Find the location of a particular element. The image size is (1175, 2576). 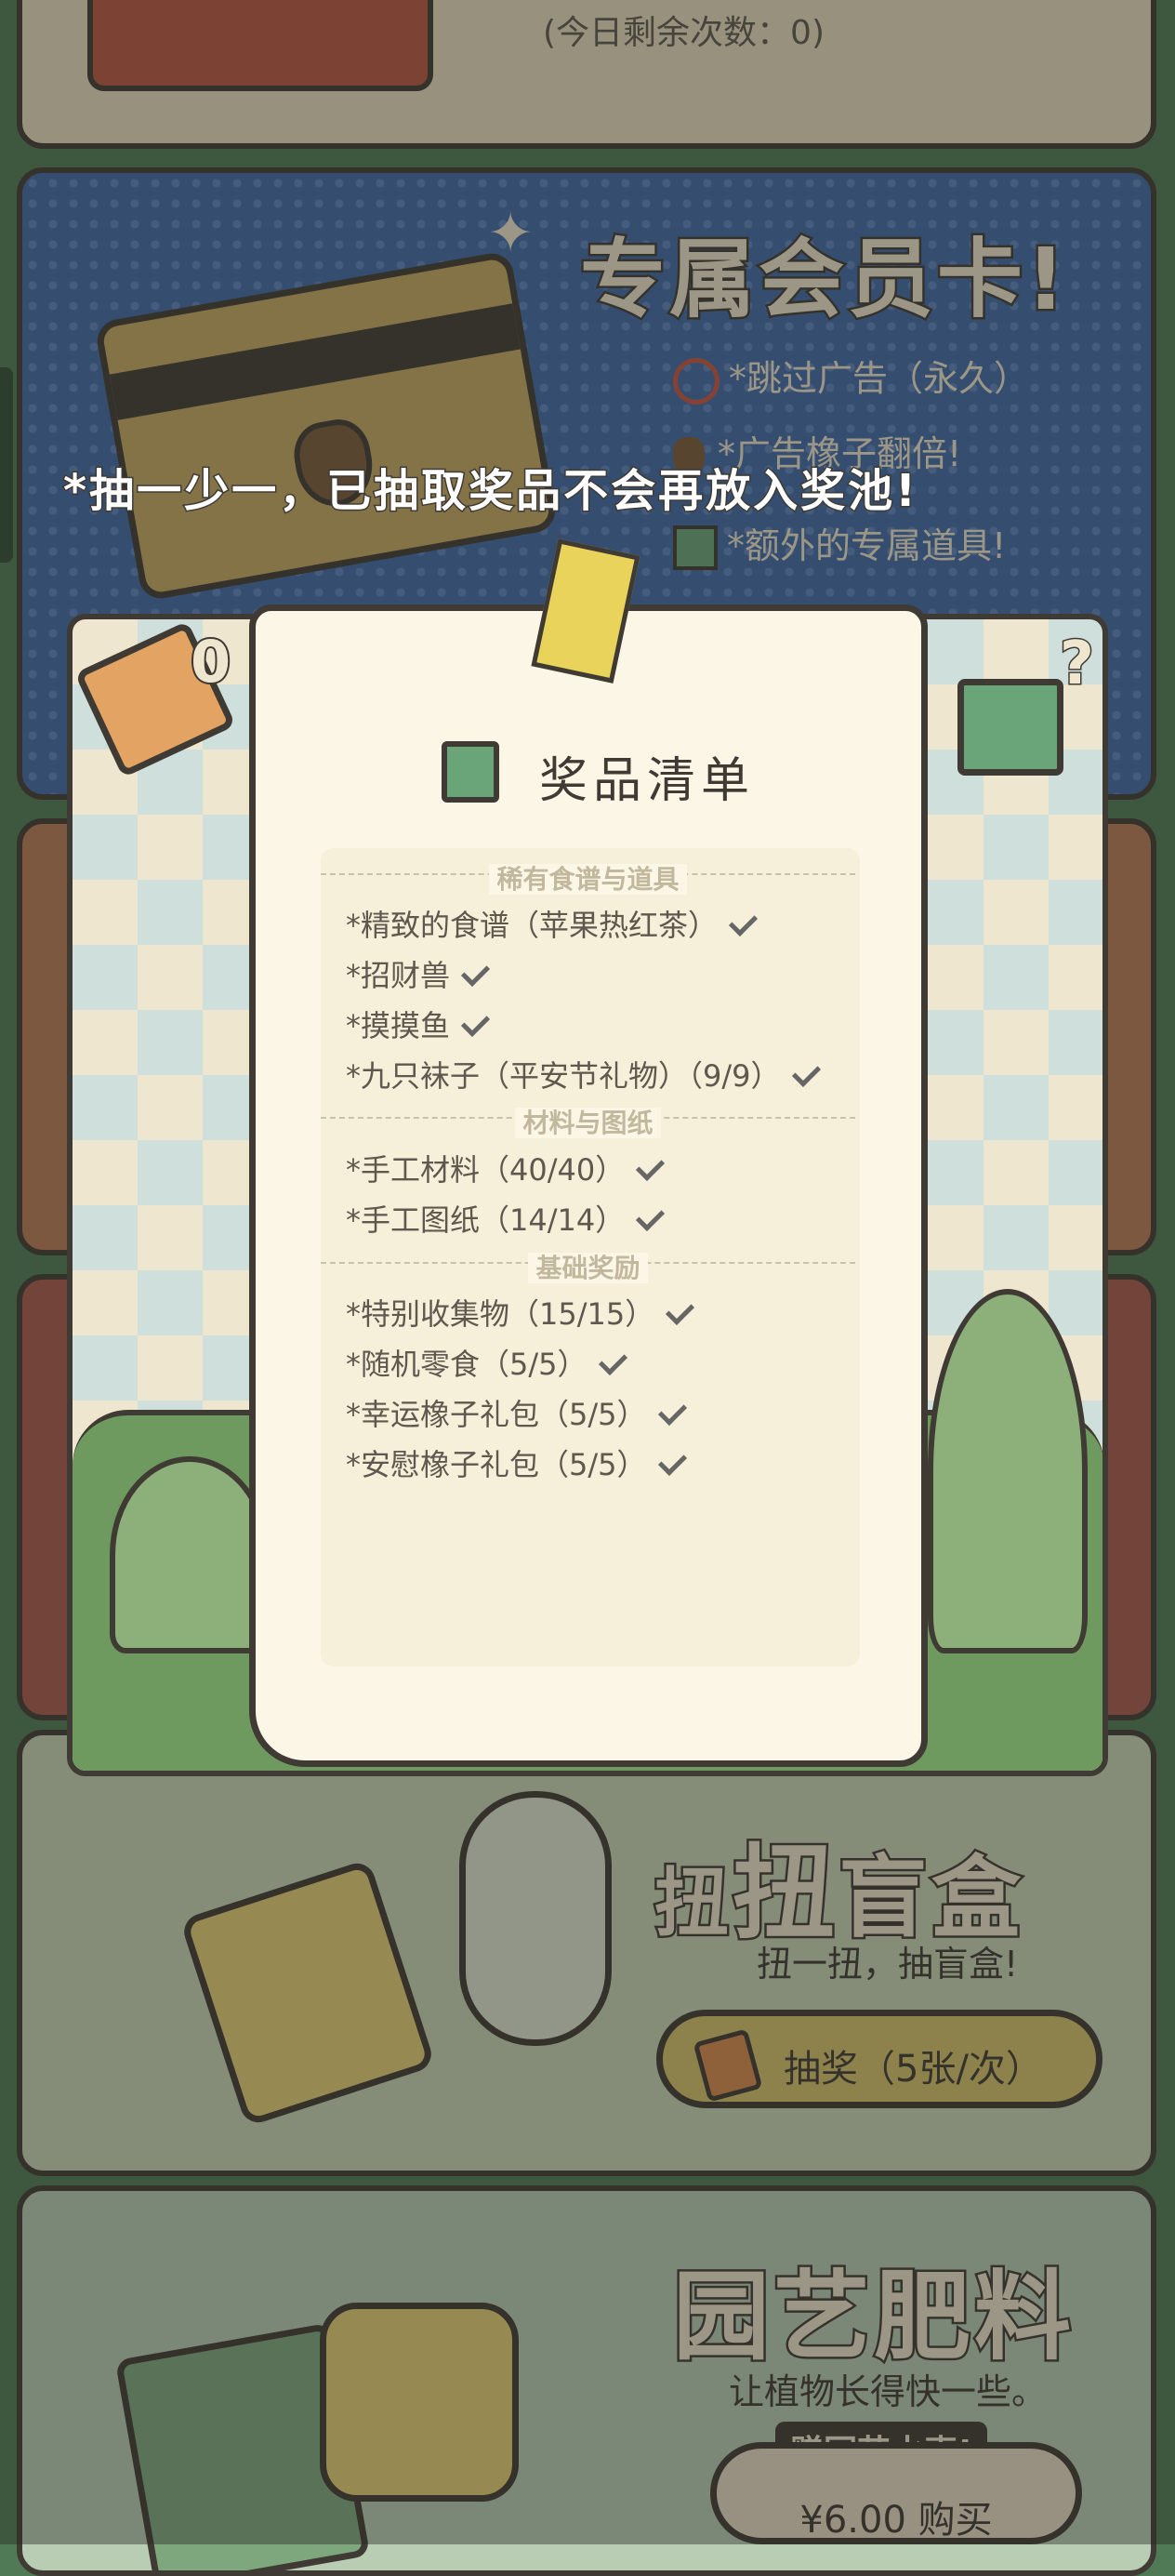

mystery-gift-icon: ? is located at coordinates (1026, 702).